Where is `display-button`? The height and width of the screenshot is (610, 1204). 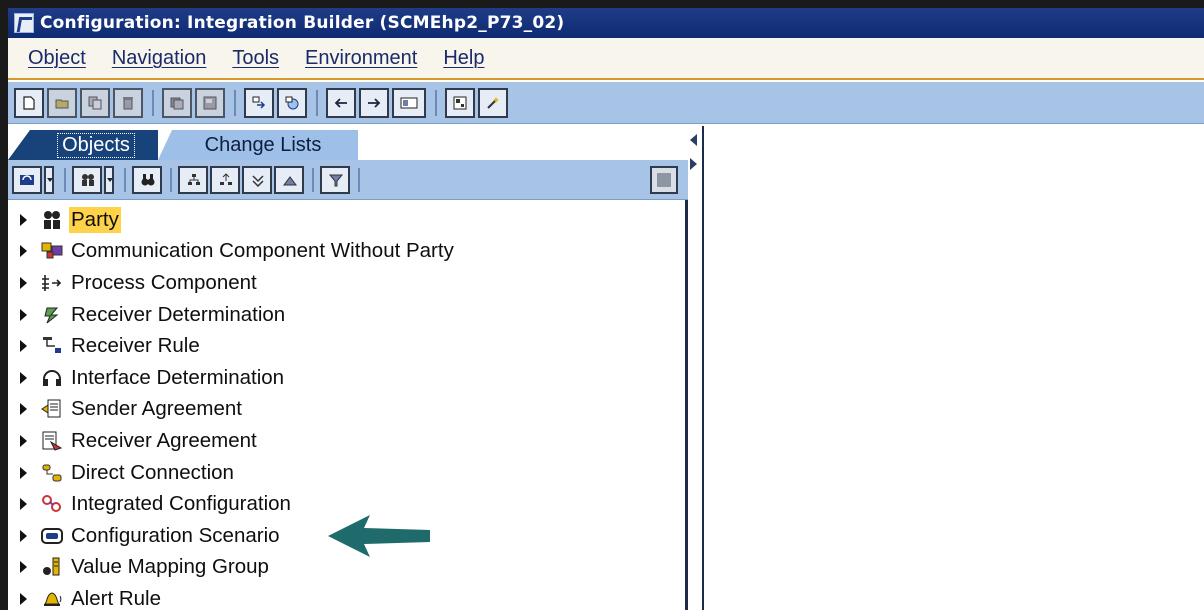 display-button is located at coordinates (409, 102).